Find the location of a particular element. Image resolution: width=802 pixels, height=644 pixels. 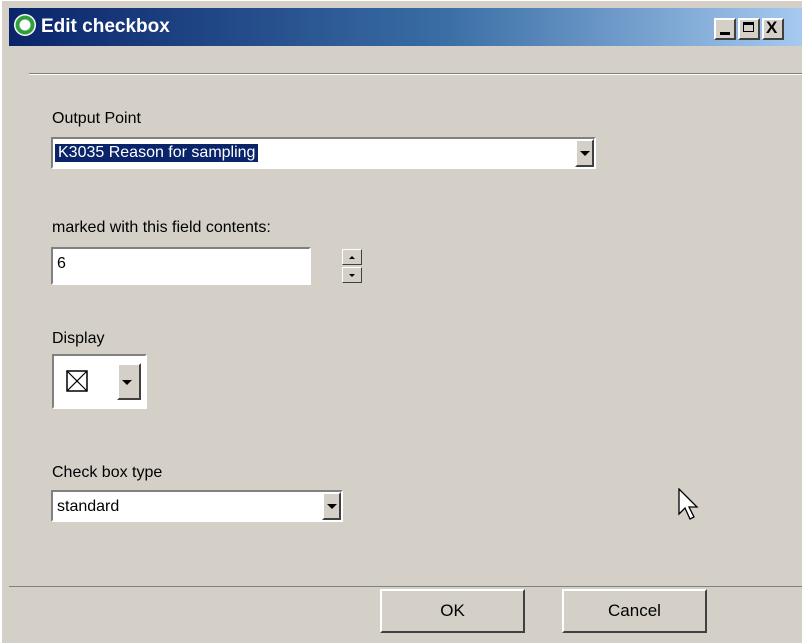

output-point-dropdown-button is located at coordinates (584, 153).